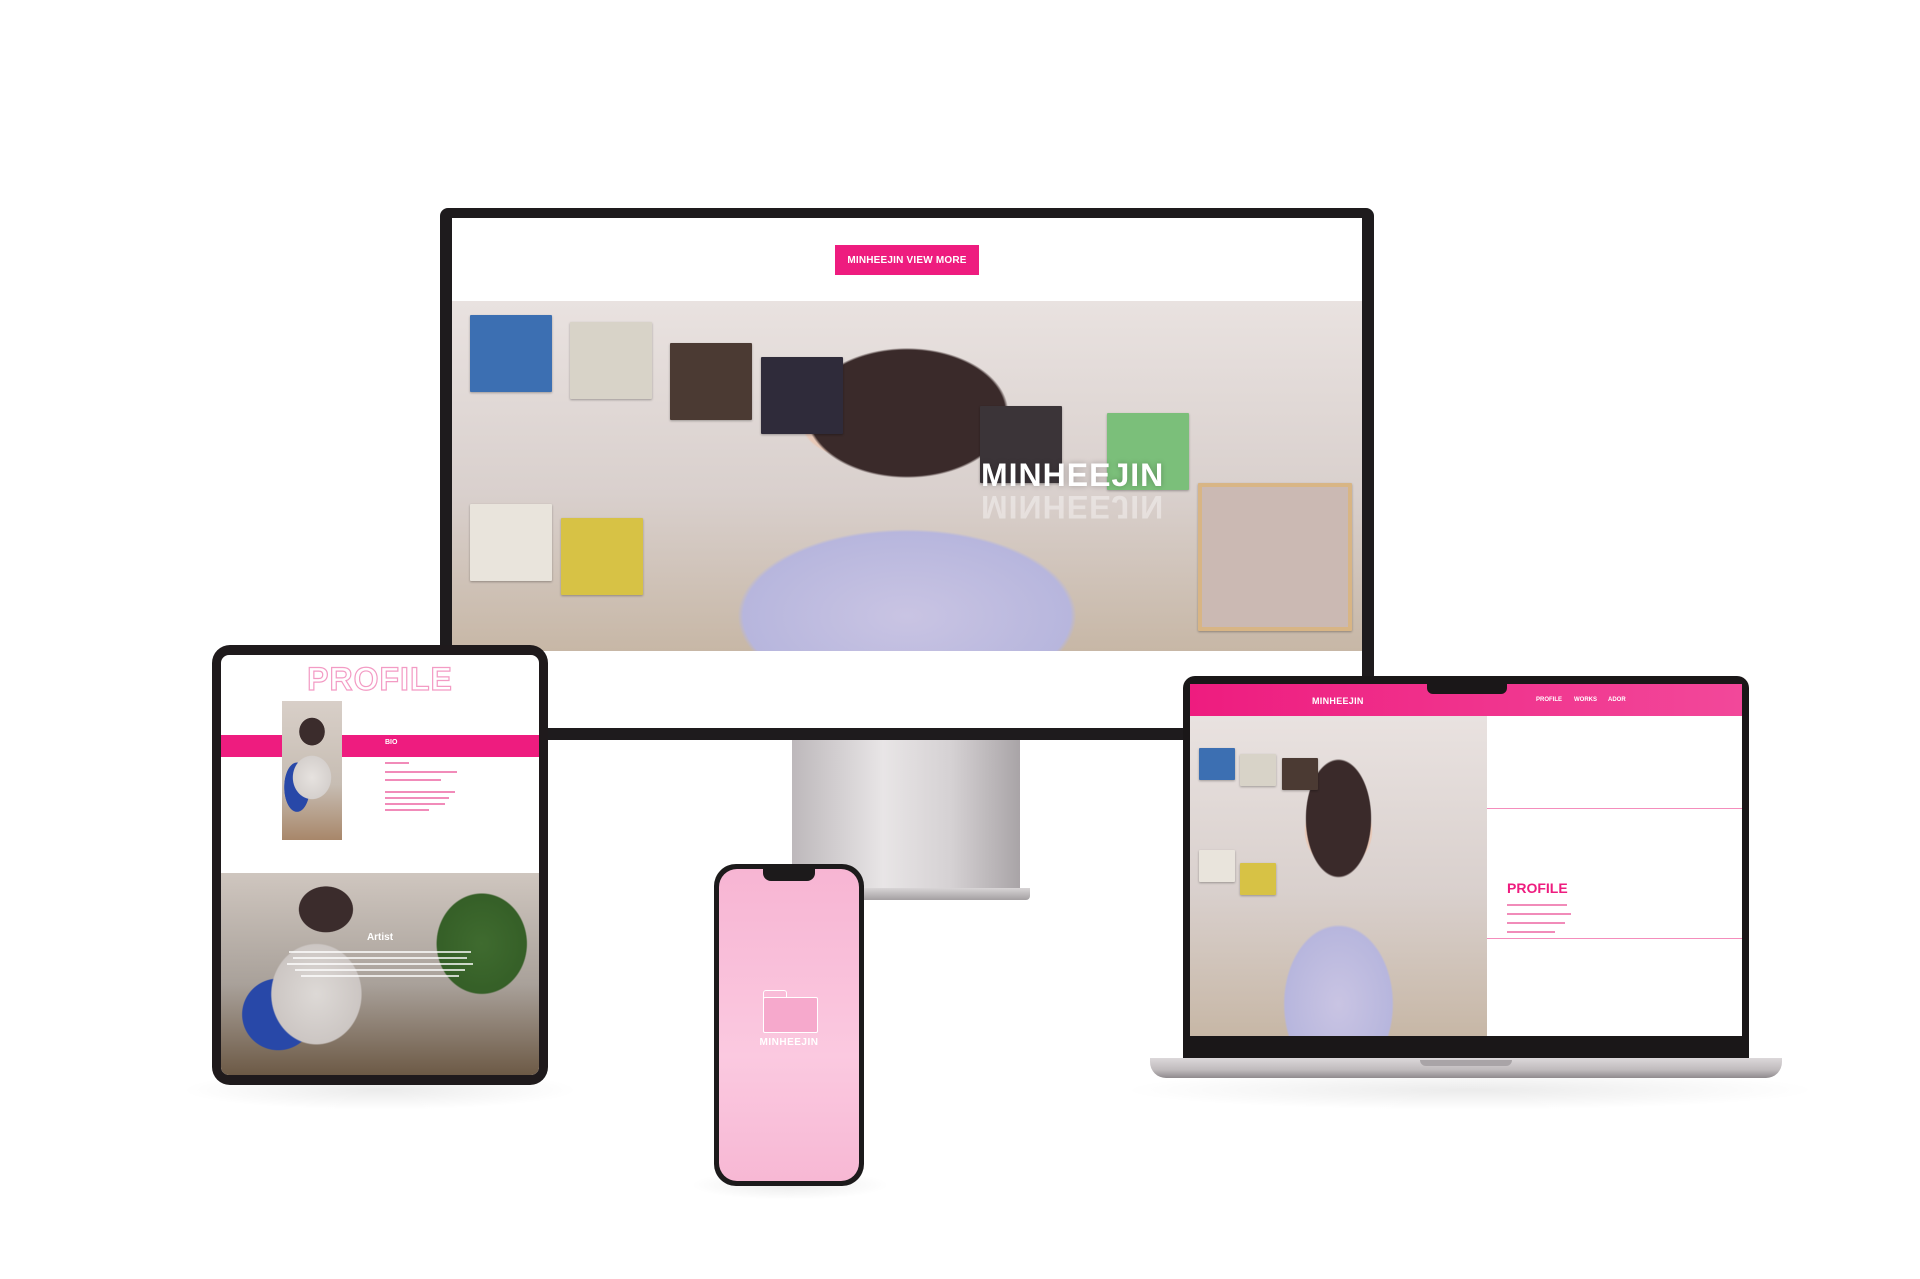 This screenshot has width=1920, height=1279. What do you see at coordinates (1073, 475) in the screenshot?
I see `hero-title: MINHEEJIN` at bounding box center [1073, 475].